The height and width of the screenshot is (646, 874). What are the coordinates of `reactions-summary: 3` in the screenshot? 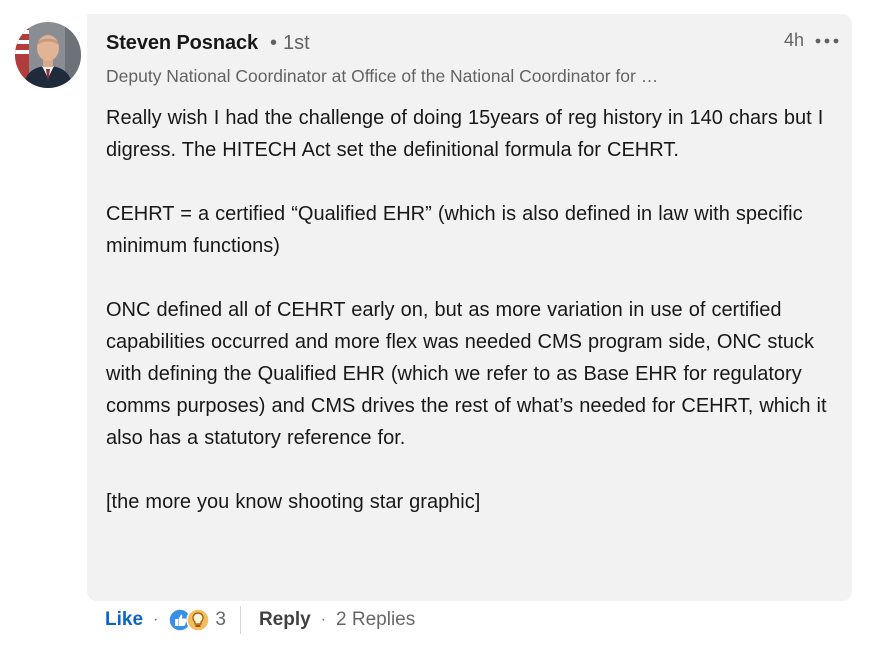 It's located at (197, 620).